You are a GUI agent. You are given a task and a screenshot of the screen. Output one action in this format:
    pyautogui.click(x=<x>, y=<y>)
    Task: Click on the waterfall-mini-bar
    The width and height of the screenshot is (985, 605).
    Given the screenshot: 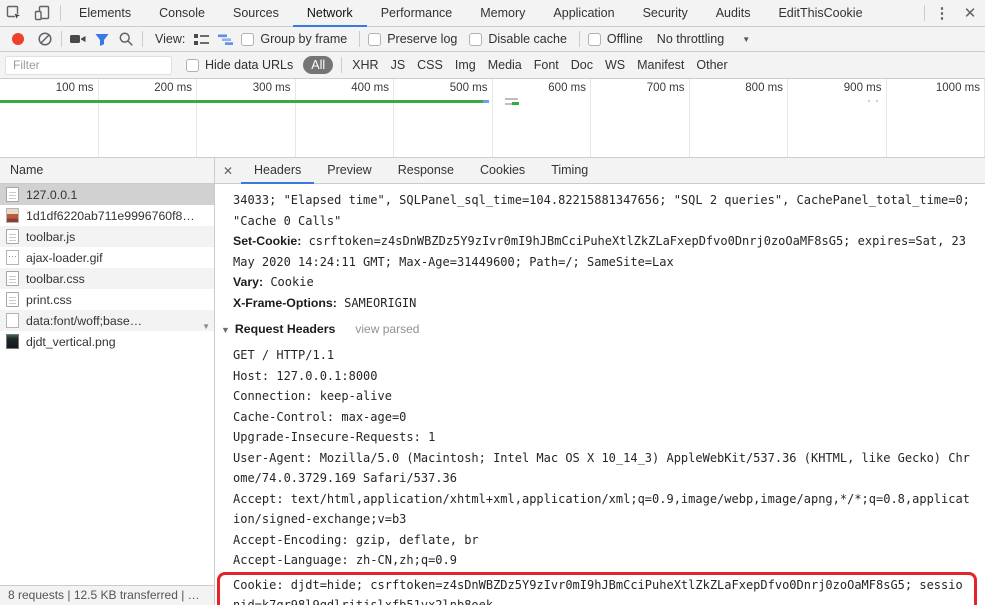 What is the action you would take?
    pyautogui.click(x=508, y=104)
    